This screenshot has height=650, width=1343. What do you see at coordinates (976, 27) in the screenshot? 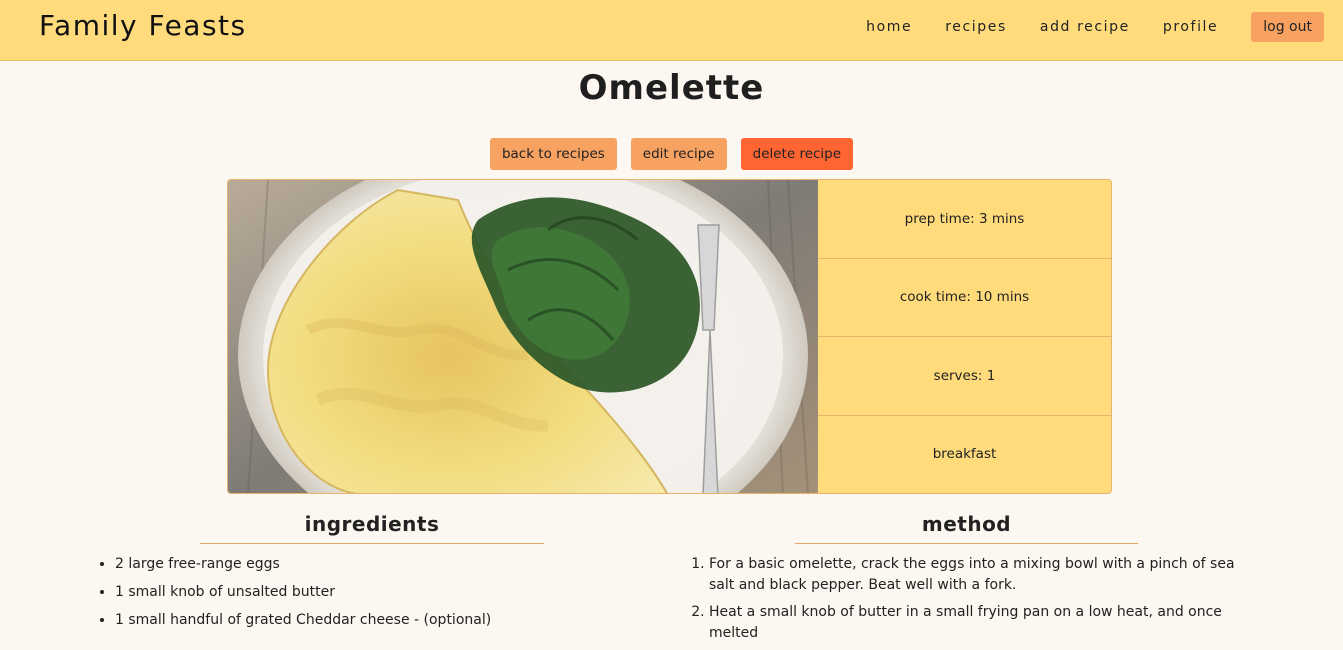
I see `nav-recipes: recipes` at bounding box center [976, 27].